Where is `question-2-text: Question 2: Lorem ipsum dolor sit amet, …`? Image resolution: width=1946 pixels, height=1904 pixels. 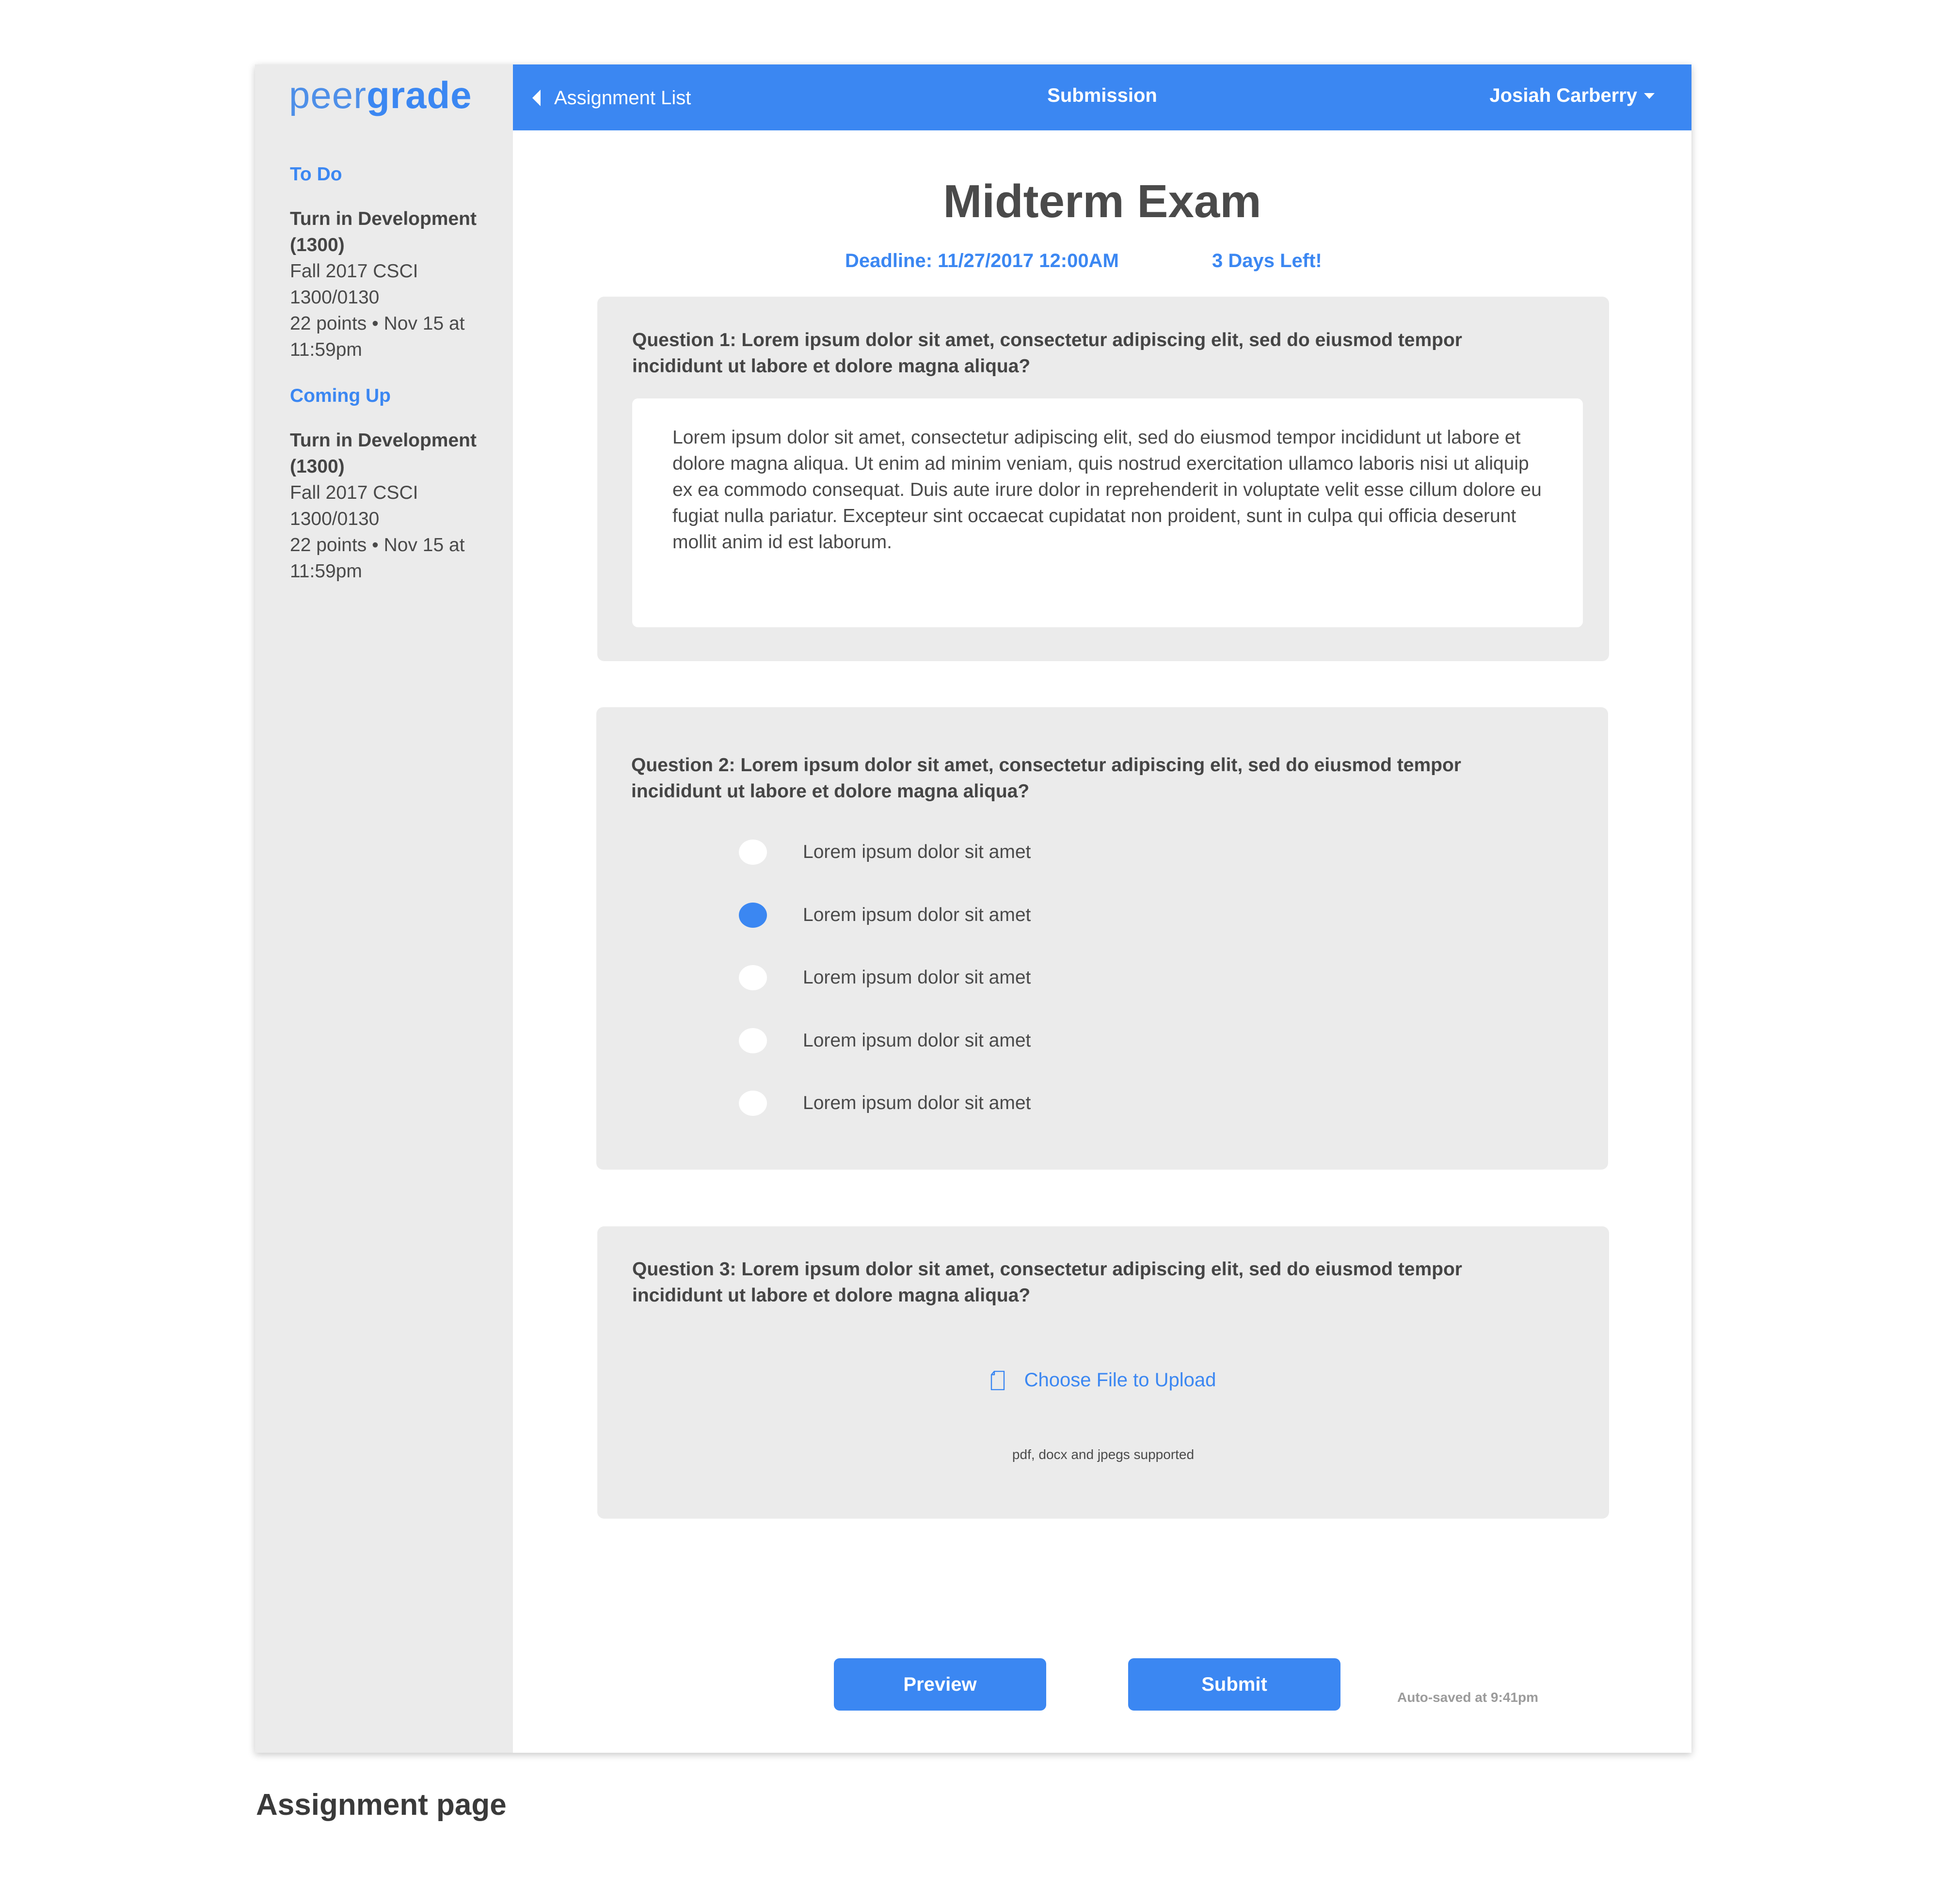 question-2-text: Question 2: Lorem ipsum dolor sit amet, … is located at coordinates (1046, 778).